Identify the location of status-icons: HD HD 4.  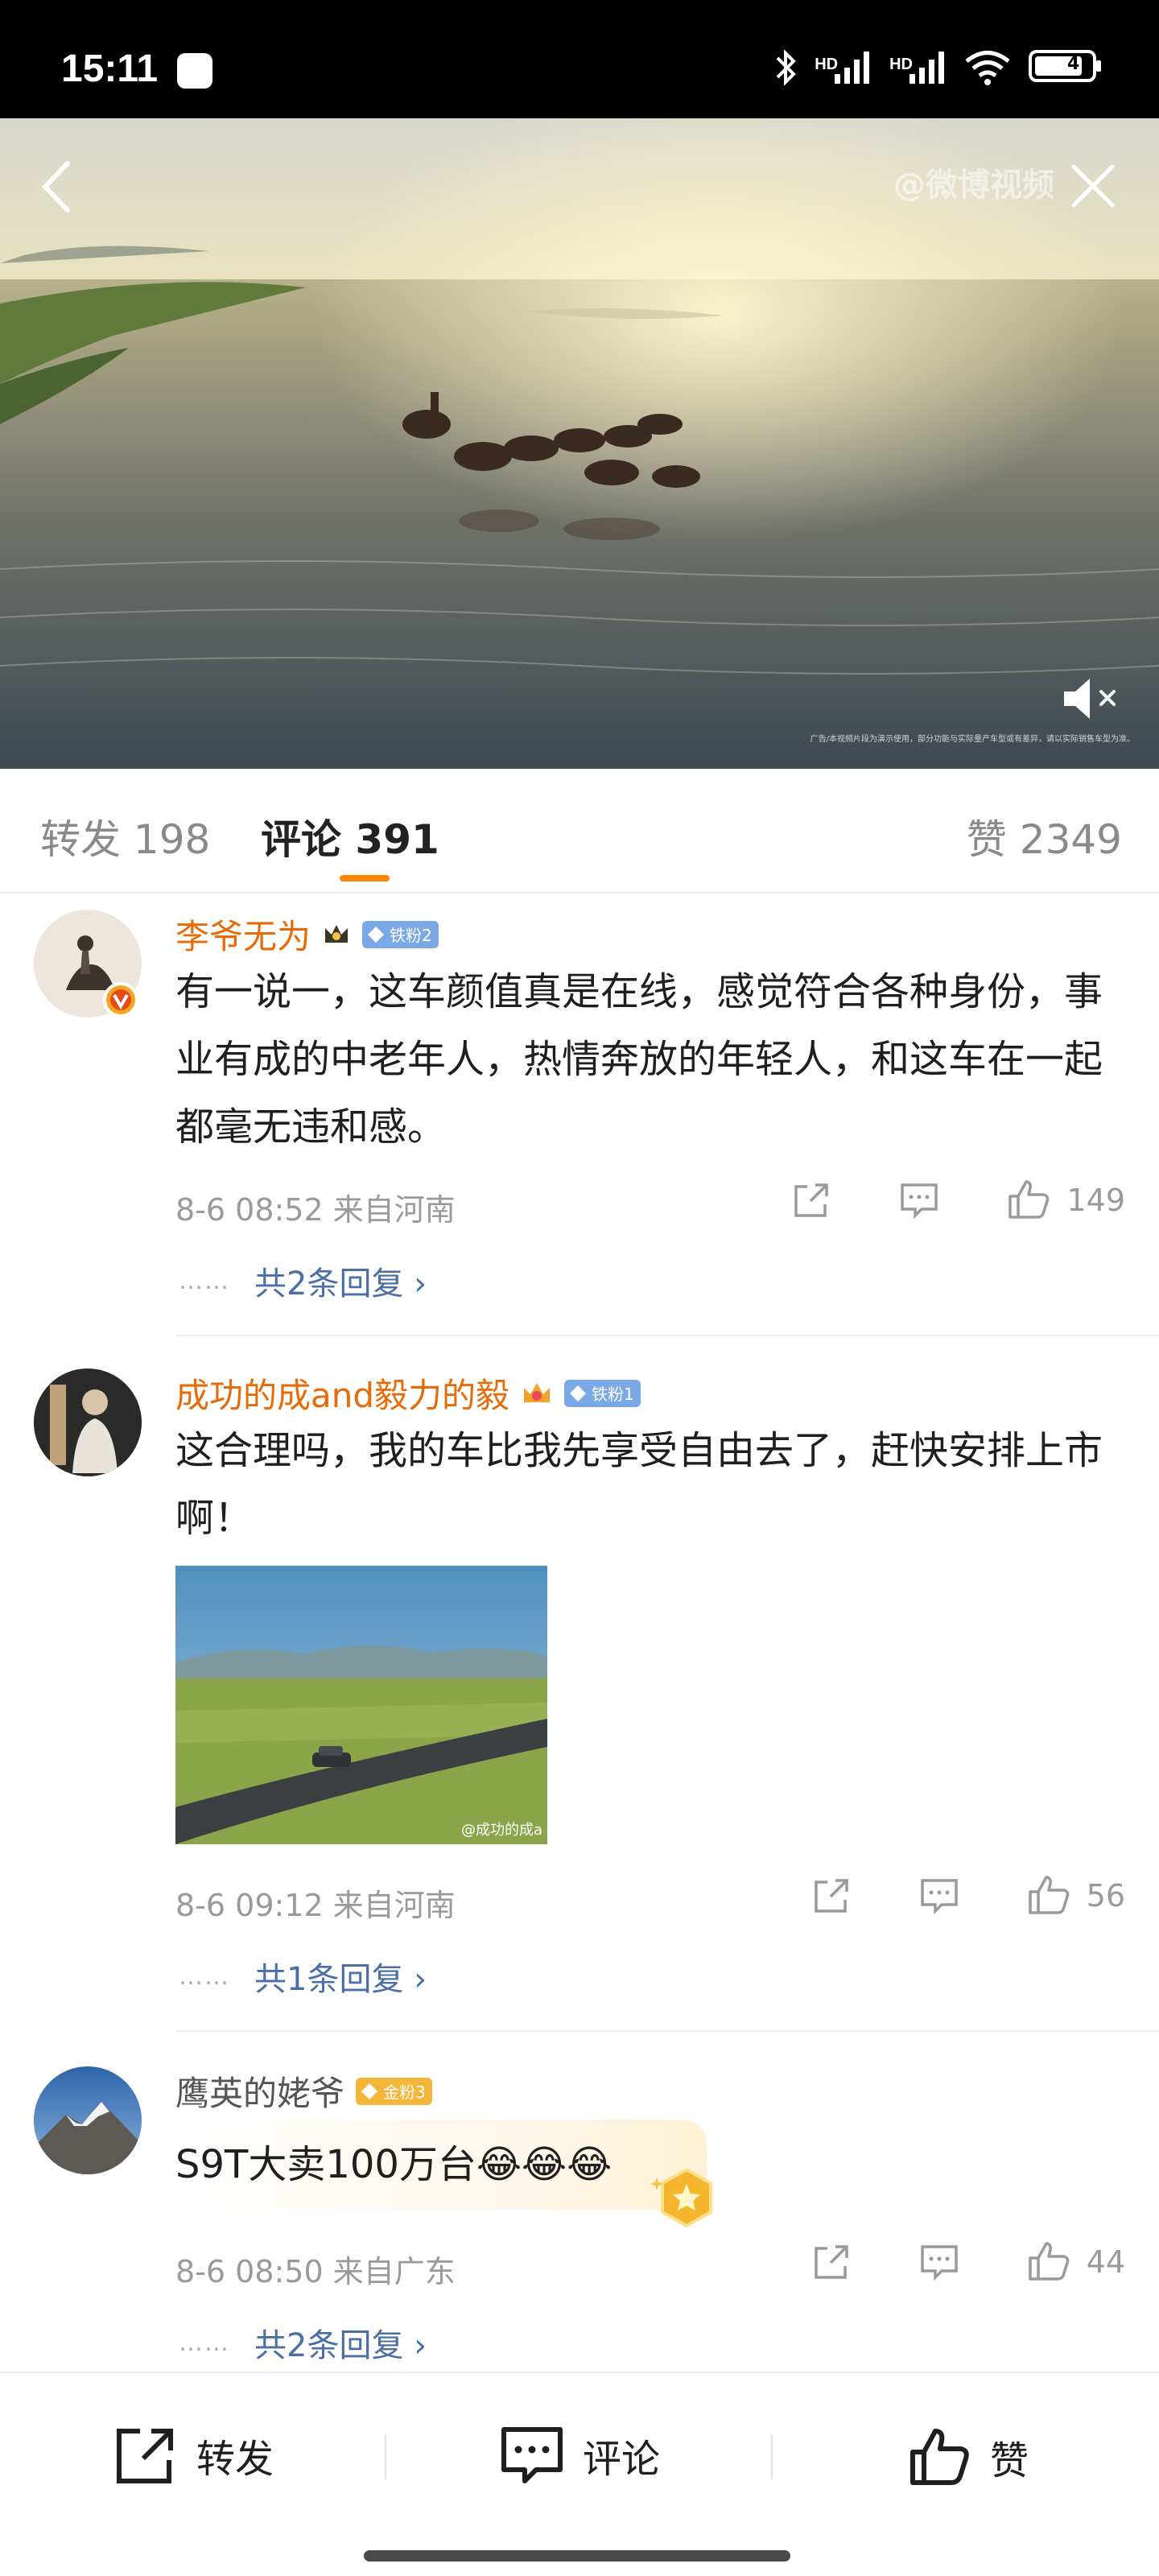
(938, 68).